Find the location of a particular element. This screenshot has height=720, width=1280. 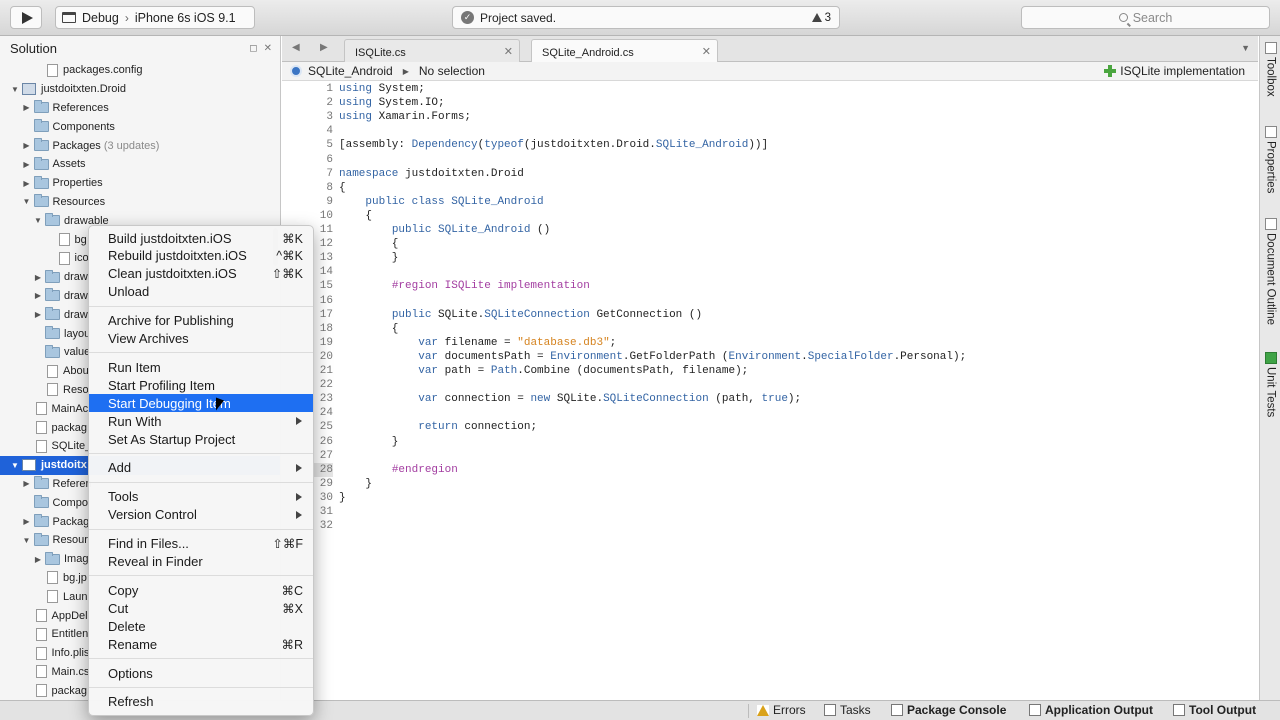

close-pad-icon: ✕ is located at coordinates (268, 48).